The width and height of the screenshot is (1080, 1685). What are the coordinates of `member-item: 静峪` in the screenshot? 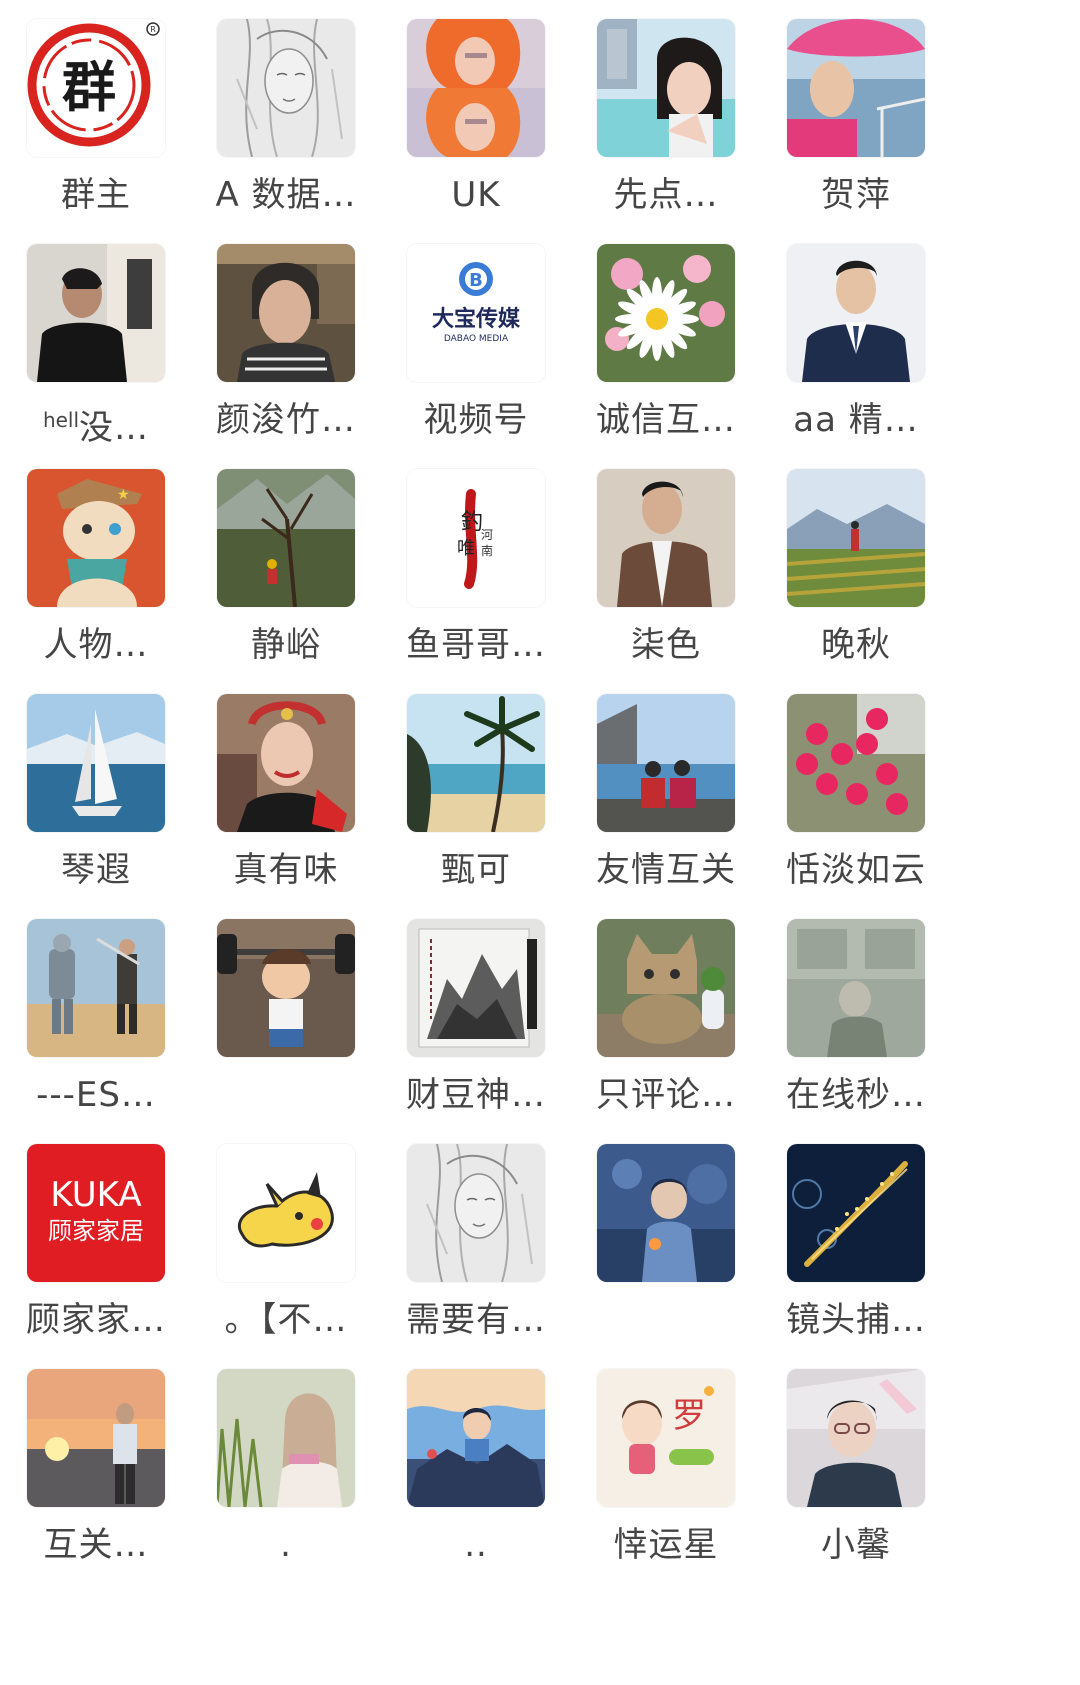 It's located at (286, 570).